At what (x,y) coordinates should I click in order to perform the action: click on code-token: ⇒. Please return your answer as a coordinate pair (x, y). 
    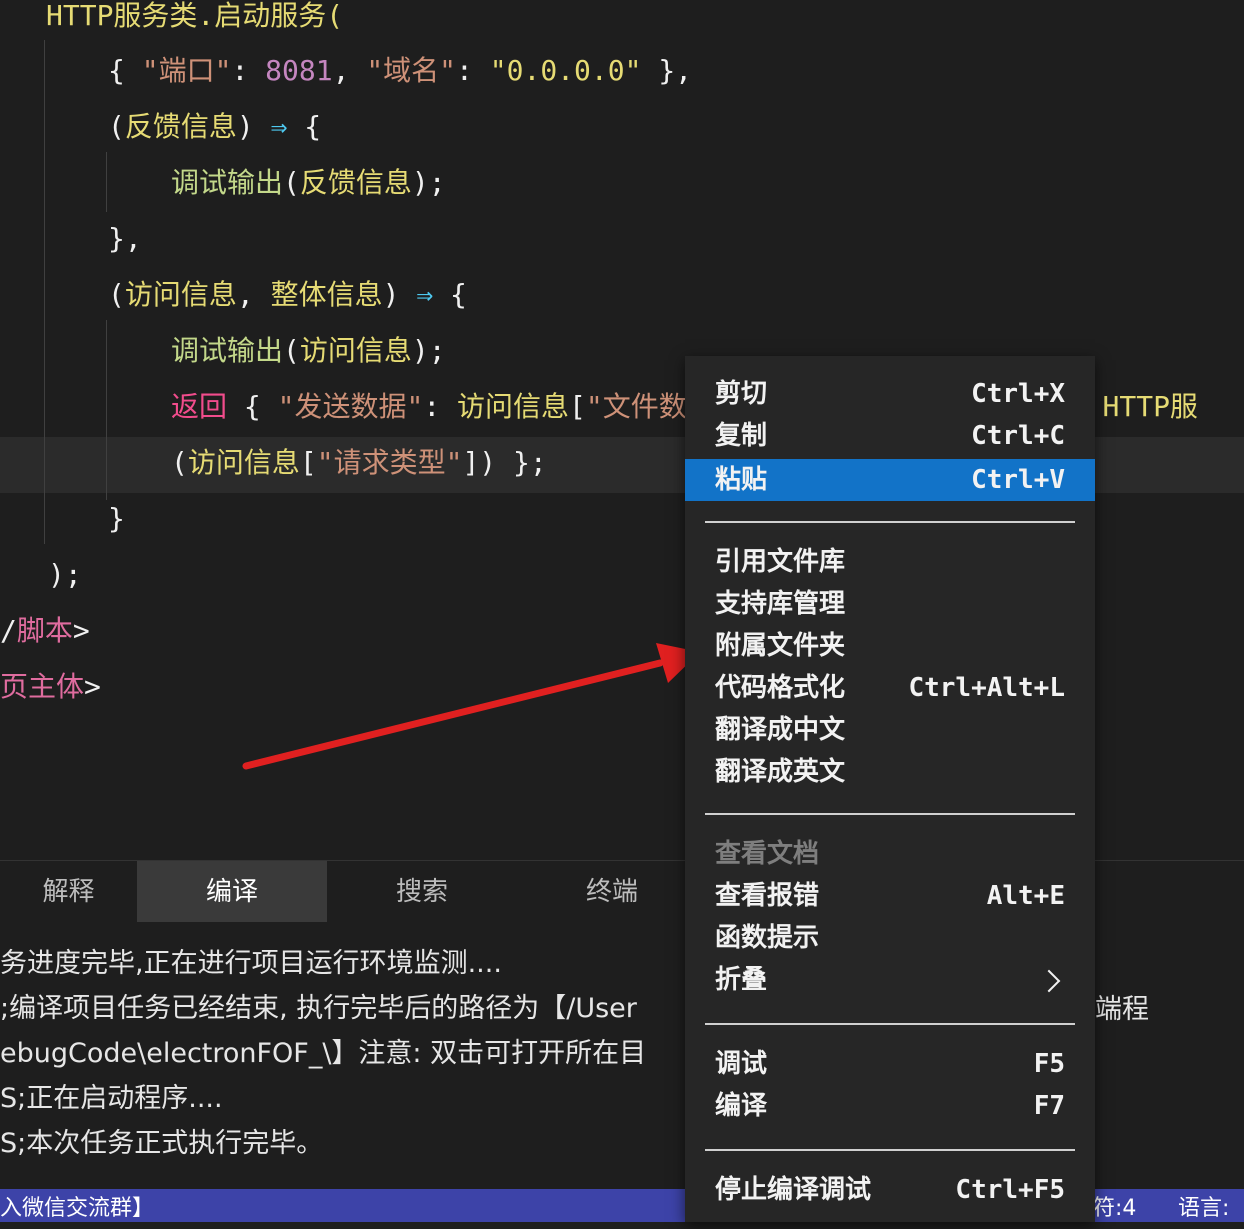
    Looking at the image, I should click on (279, 126).